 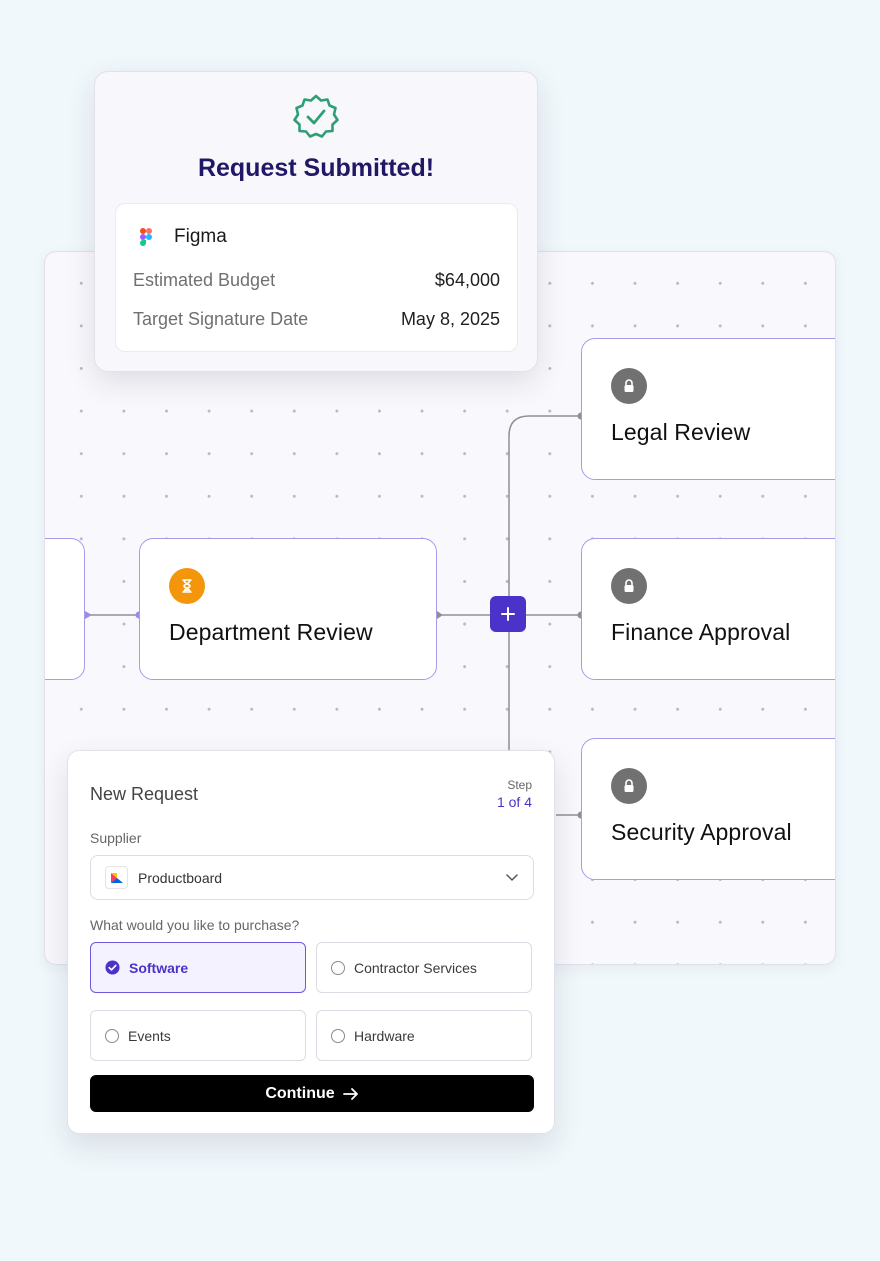 I want to click on supplier-value: Productboard, so click(x=180, y=877).